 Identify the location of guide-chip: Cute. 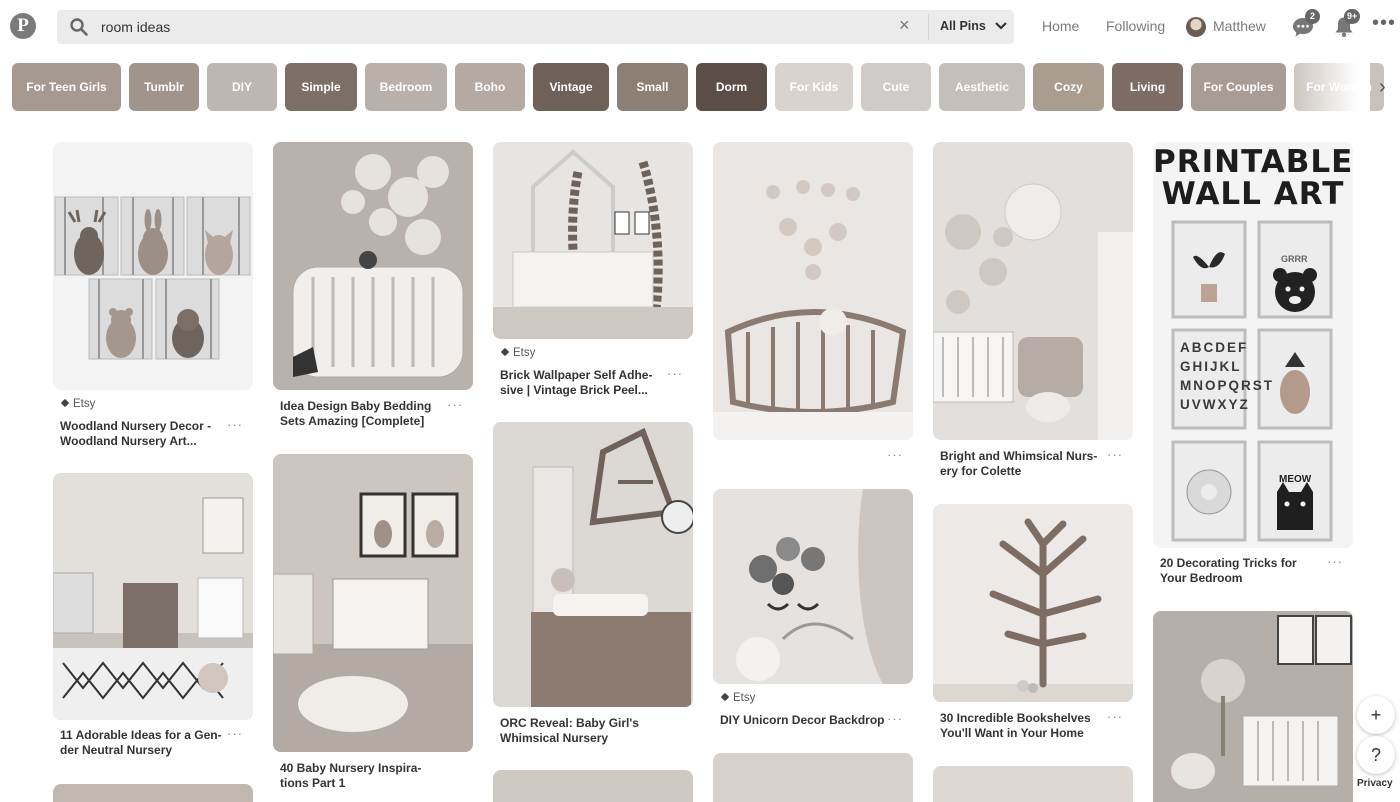
(896, 87).